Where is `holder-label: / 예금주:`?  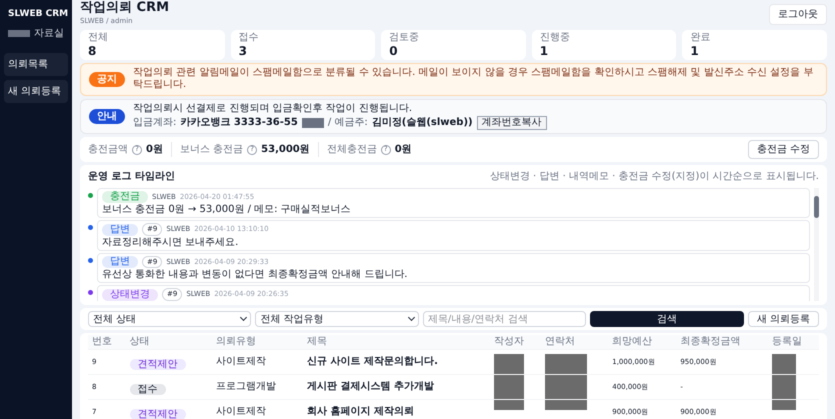 holder-label: / 예금주: is located at coordinates (348, 123).